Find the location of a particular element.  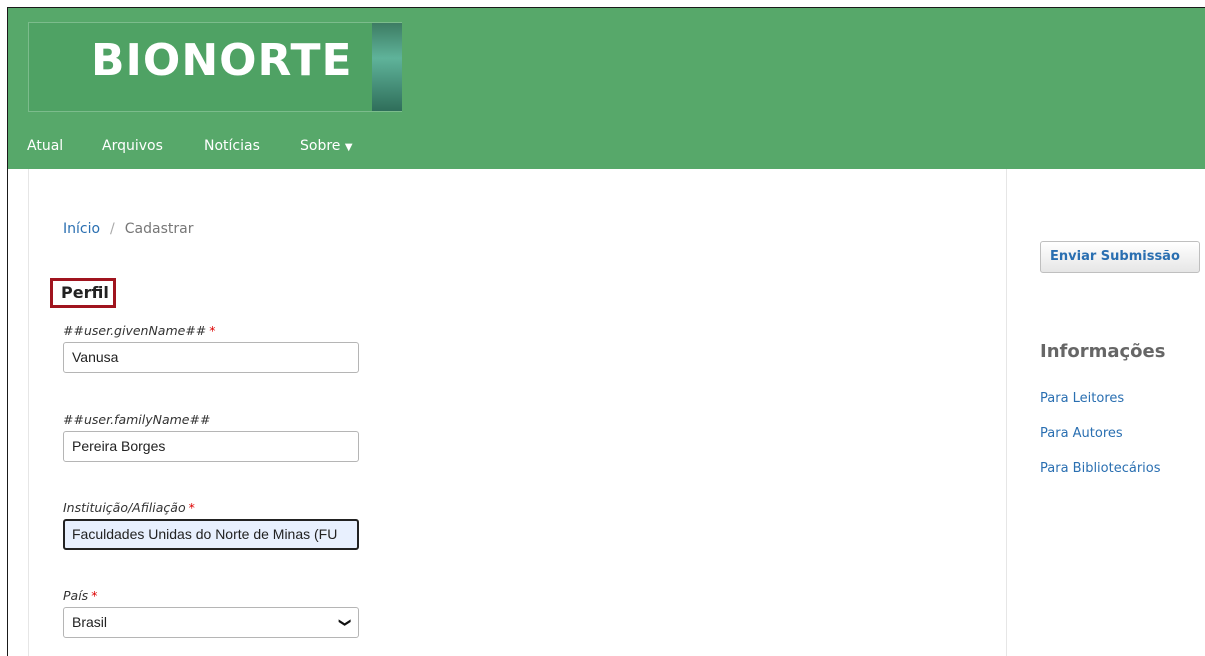

info-title: Informações is located at coordinates (1103, 351).